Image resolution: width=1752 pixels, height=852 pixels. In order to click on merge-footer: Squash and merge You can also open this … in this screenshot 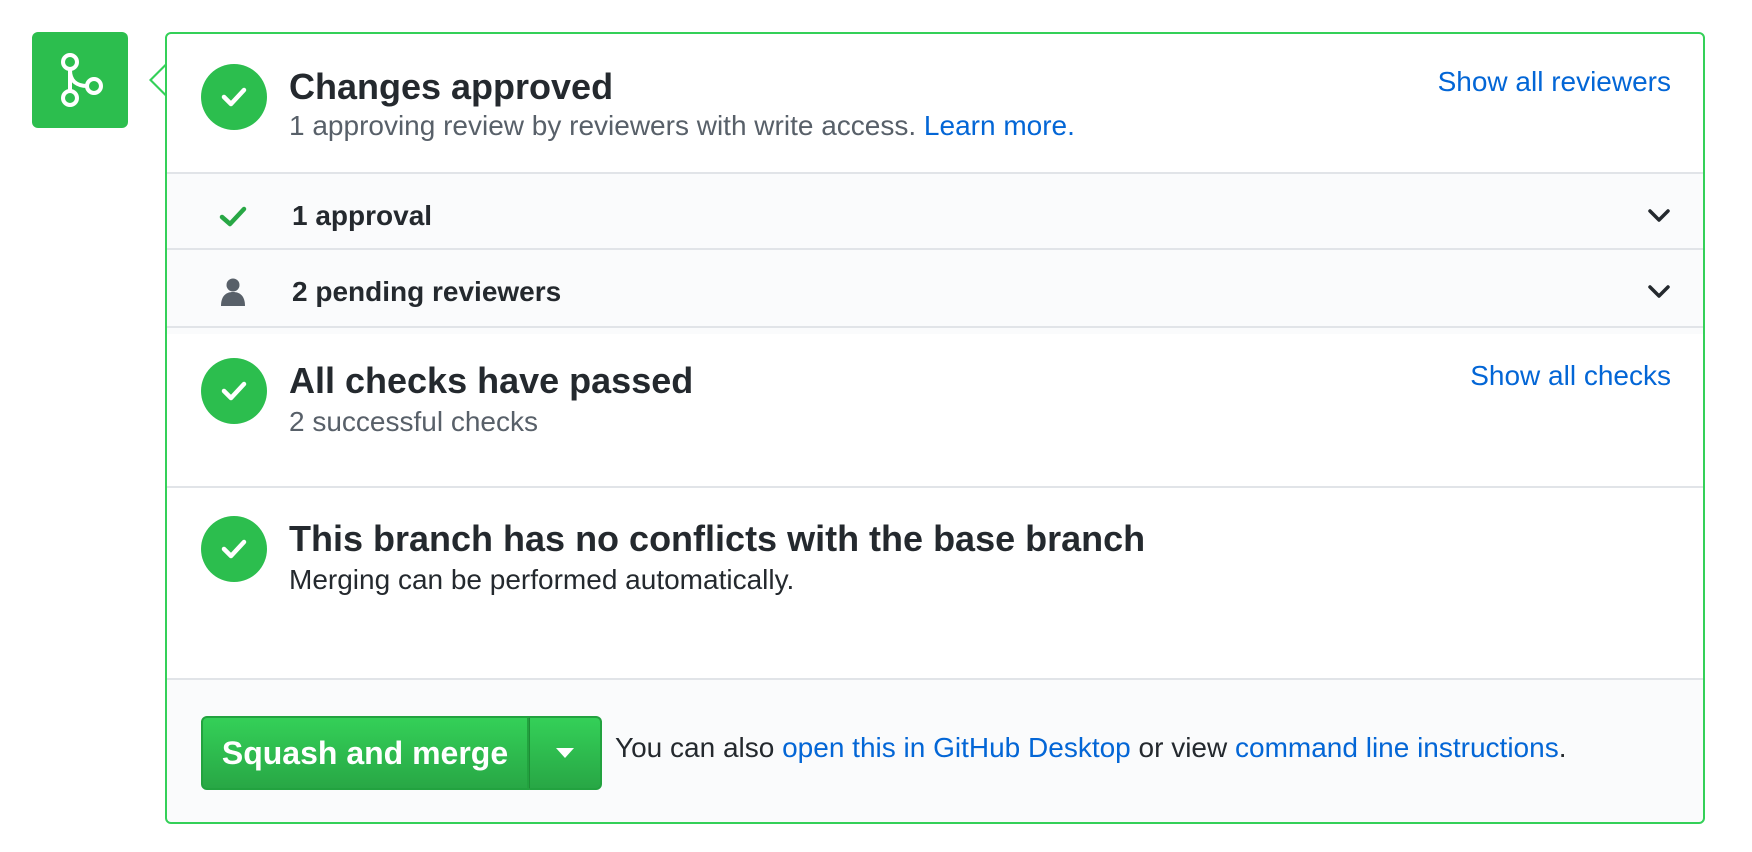, I will do `click(935, 751)`.